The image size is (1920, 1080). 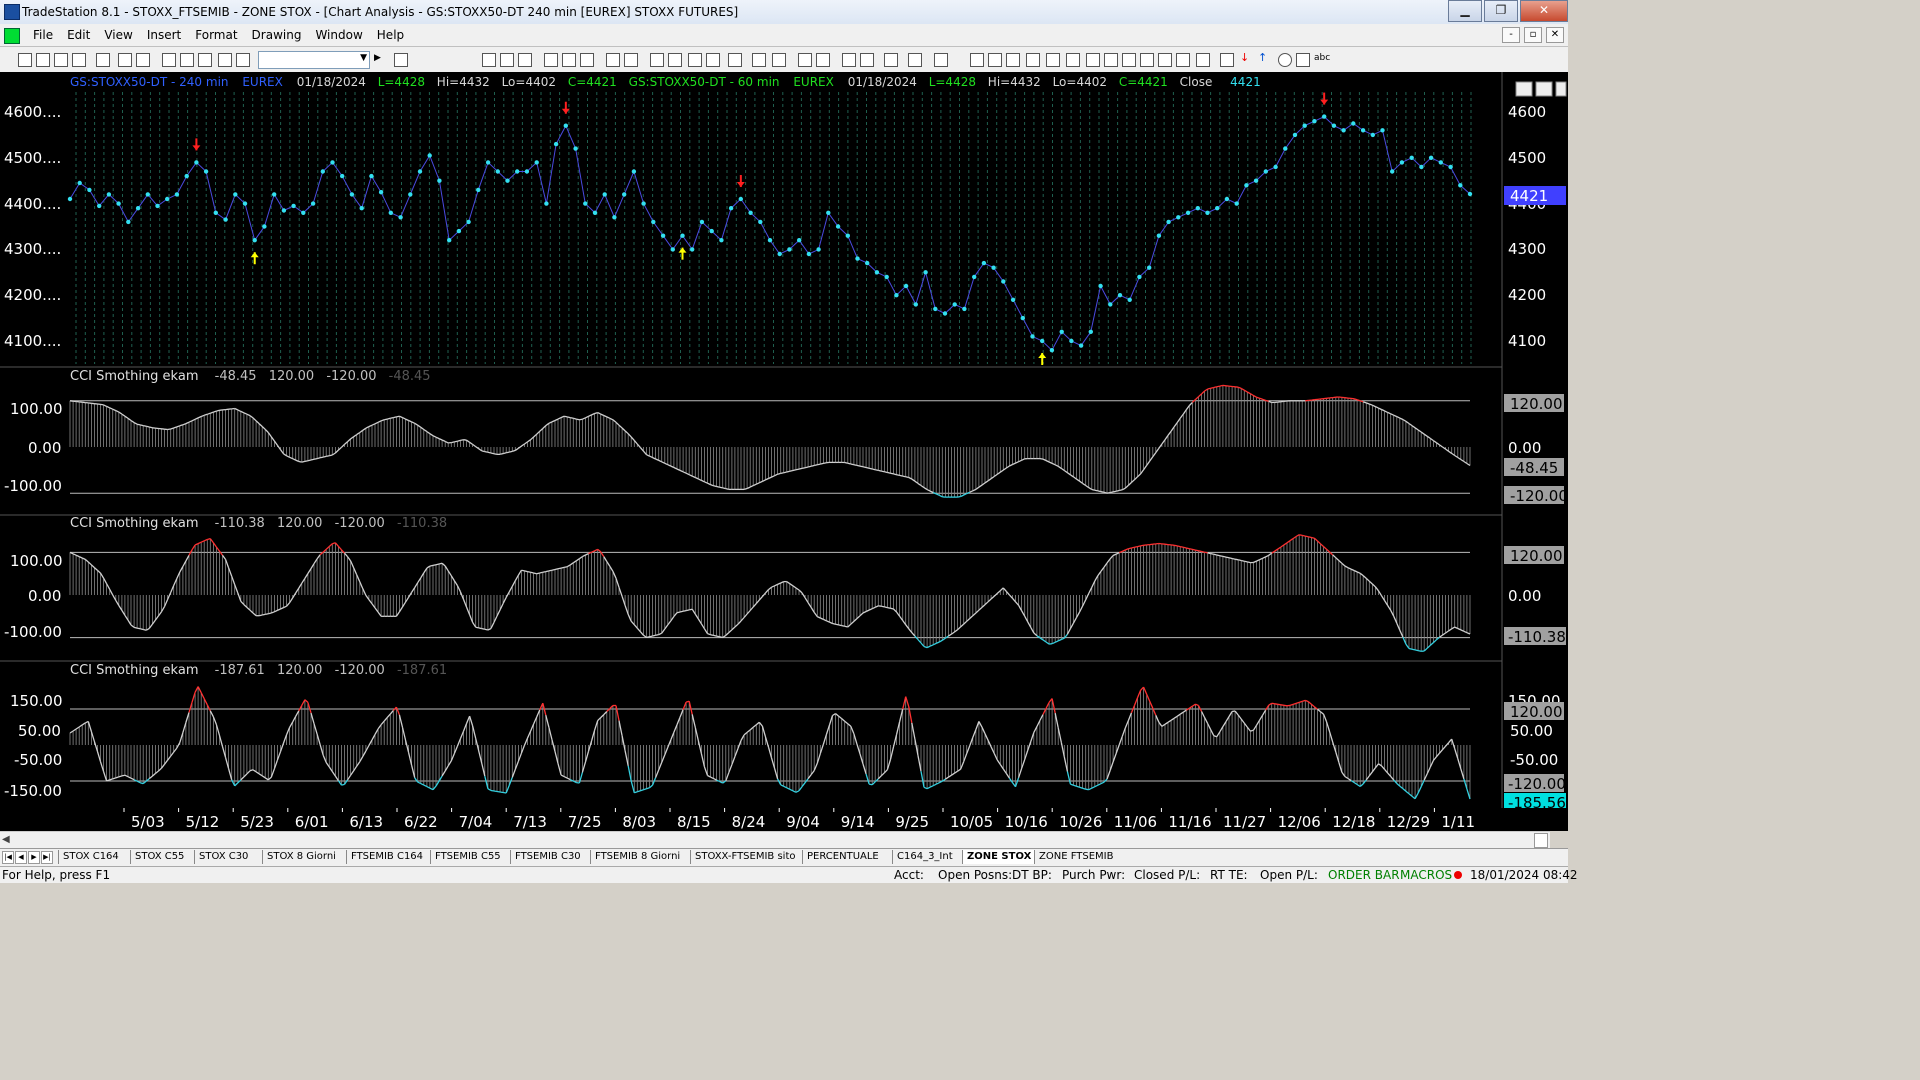 What do you see at coordinates (891, 60) in the screenshot?
I see `tools-icon` at bounding box center [891, 60].